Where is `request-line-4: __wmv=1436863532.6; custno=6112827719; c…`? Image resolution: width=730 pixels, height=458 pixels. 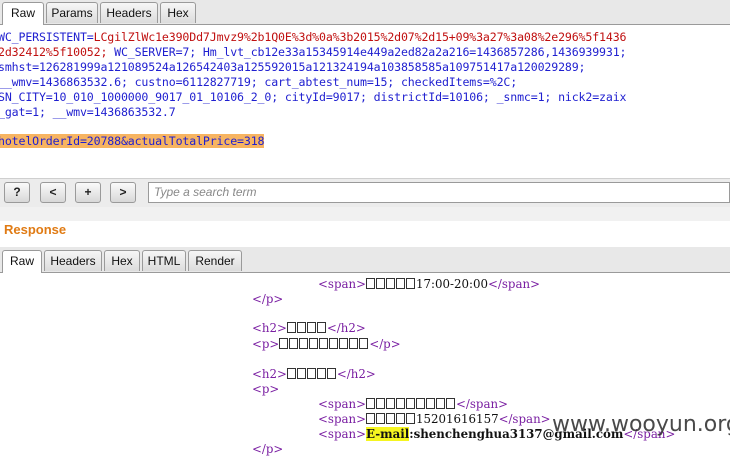
request-line-4: __wmv=1436863532.6; custno=6112827719; c… is located at coordinates (259, 82).